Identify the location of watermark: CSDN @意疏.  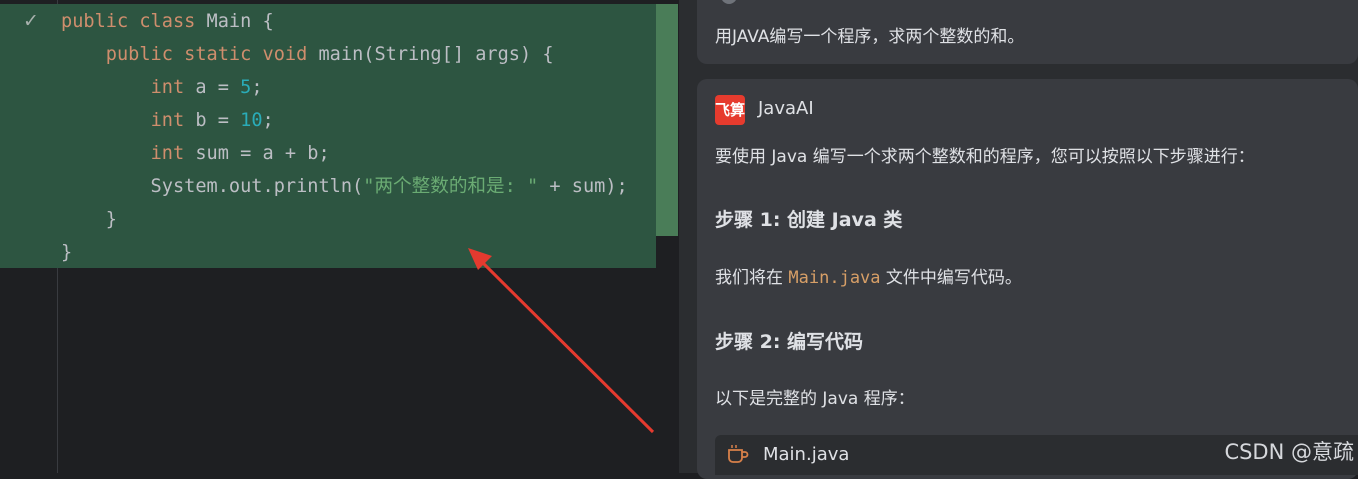
(1289, 452).